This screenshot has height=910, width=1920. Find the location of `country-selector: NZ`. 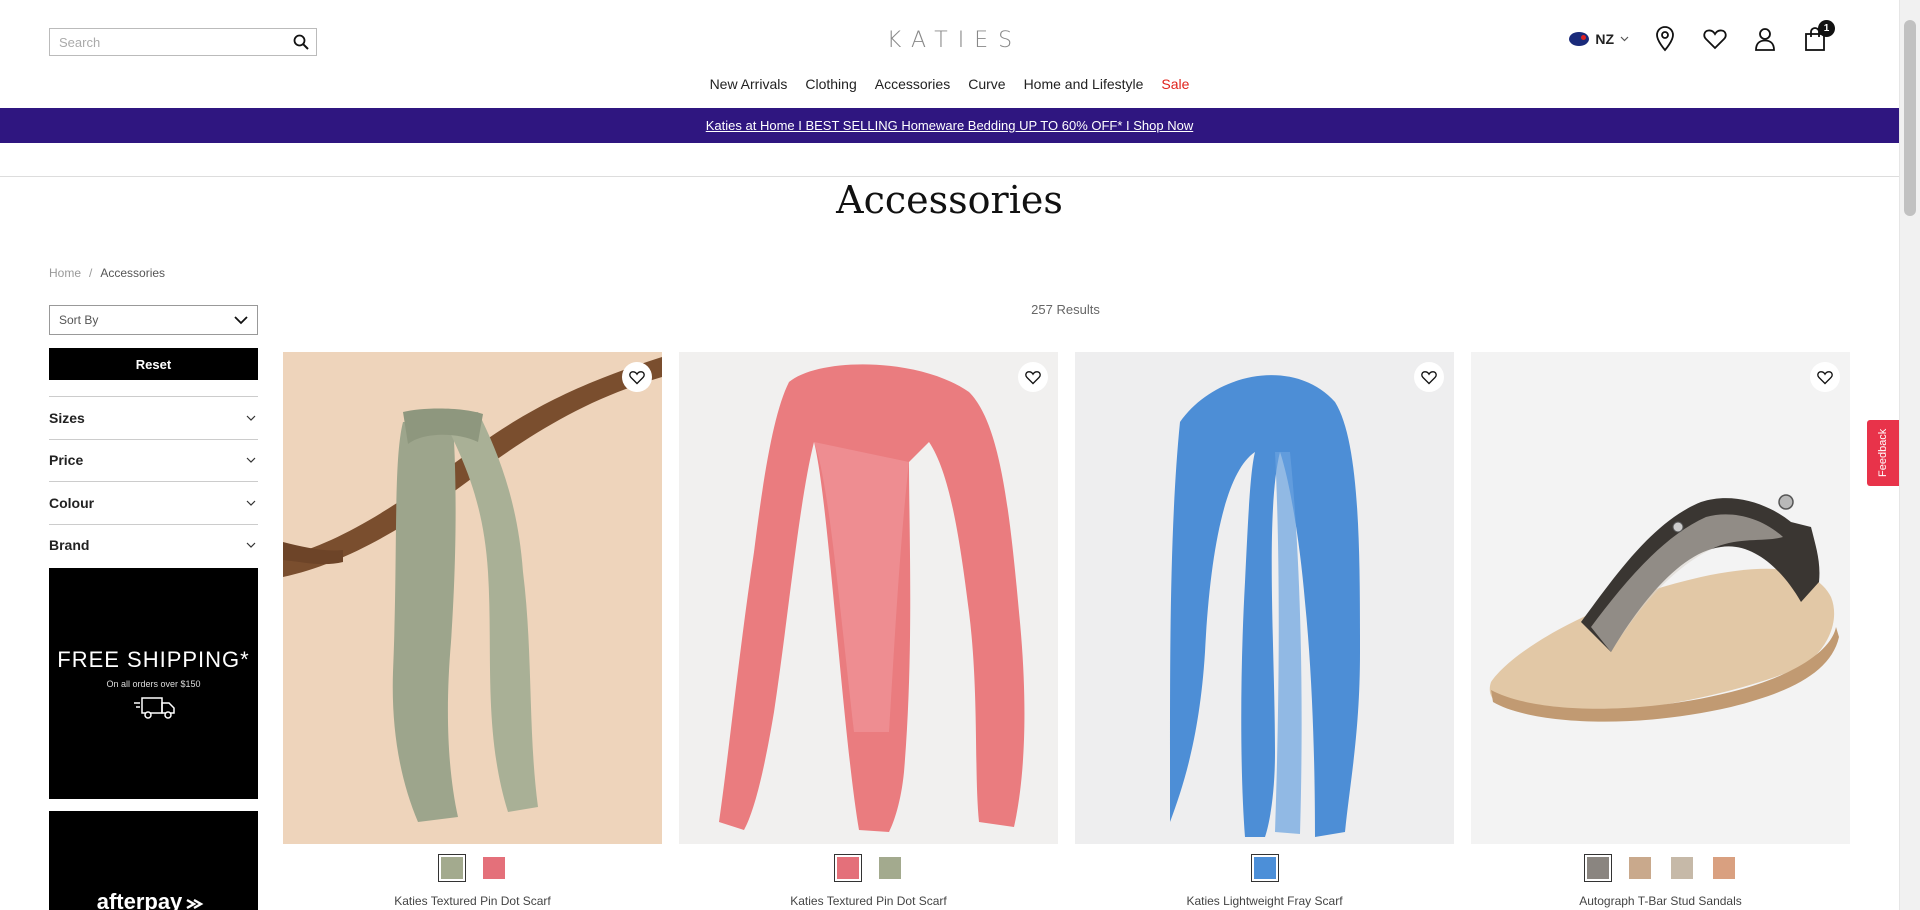

country-selector: NZ is located at coordinates (1599, 39).